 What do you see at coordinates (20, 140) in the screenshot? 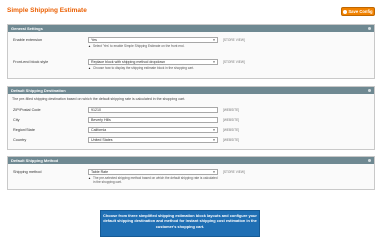
I see `country-label: Country` at bounding box center [20, 140].